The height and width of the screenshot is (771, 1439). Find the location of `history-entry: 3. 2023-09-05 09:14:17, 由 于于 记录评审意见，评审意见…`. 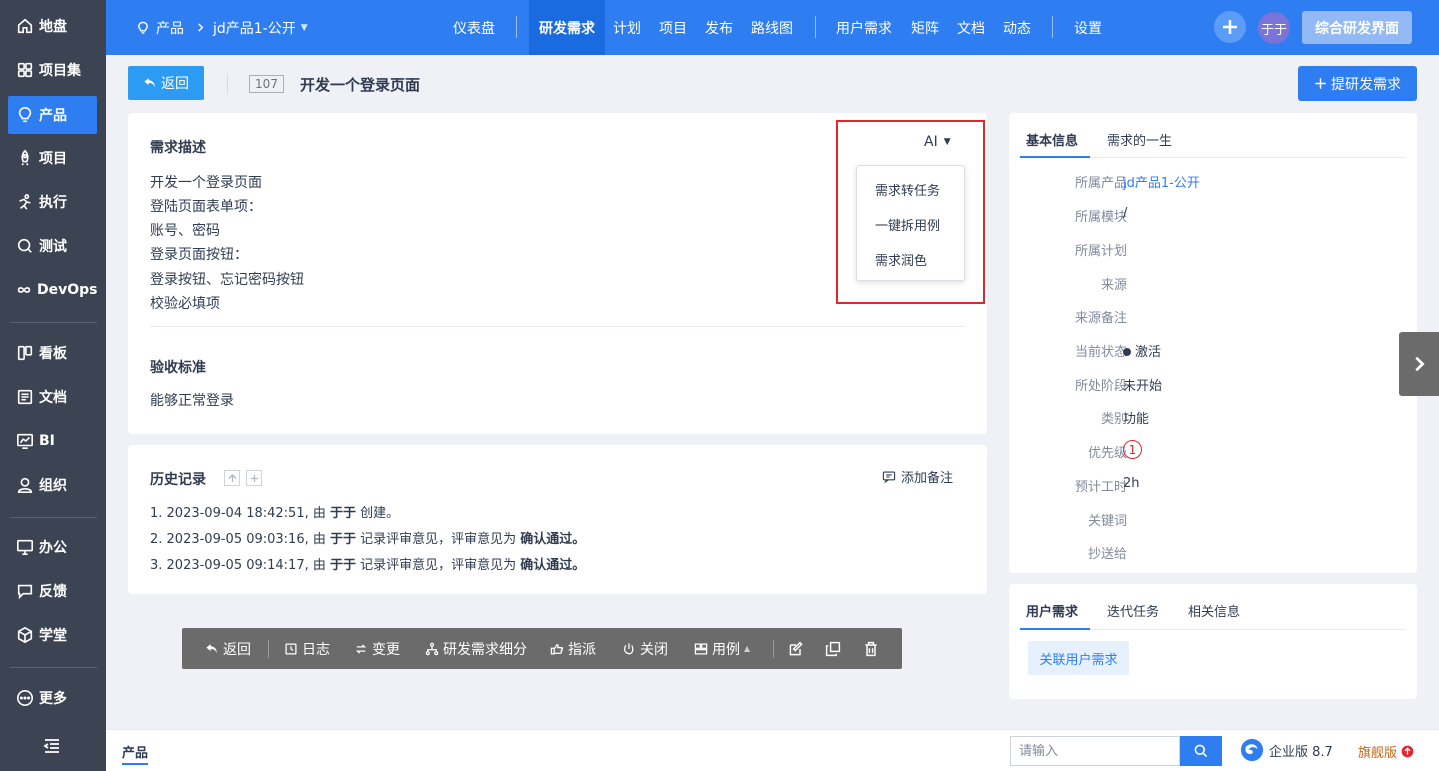

history-entry: 3. 2023-09-05 09:14:17, 由 于于 记录评审意见，评审意见… is located at coordinates (367, 563).